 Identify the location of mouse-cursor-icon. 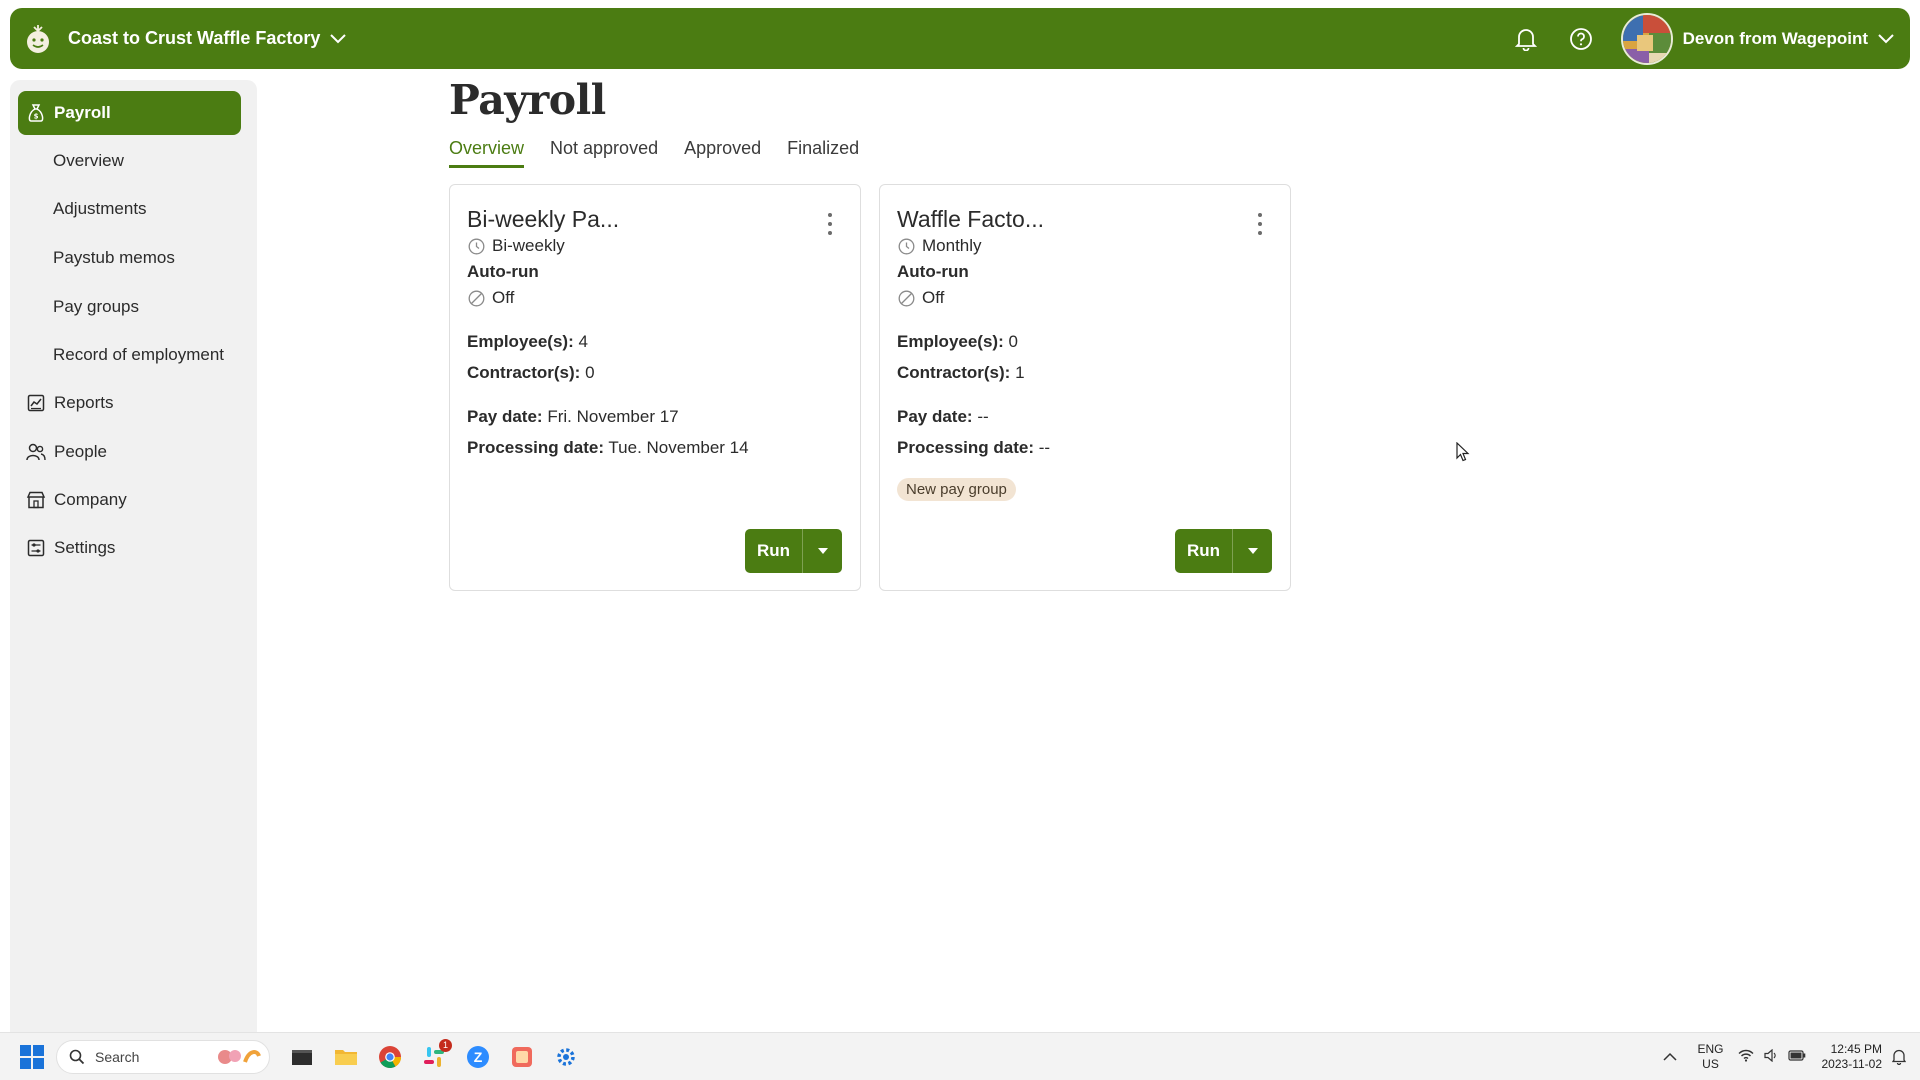
(1463, 454).